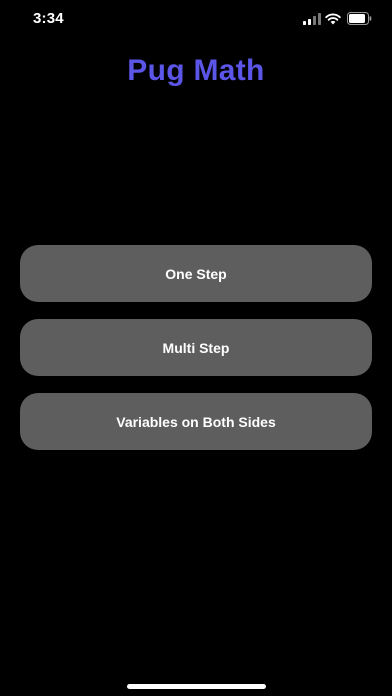 This screenshot has height=696, width=392. What do you see at coordinates (48, 18) in the screenshot?
I see `status-time: 3:34` at bounding box center [48, 18].